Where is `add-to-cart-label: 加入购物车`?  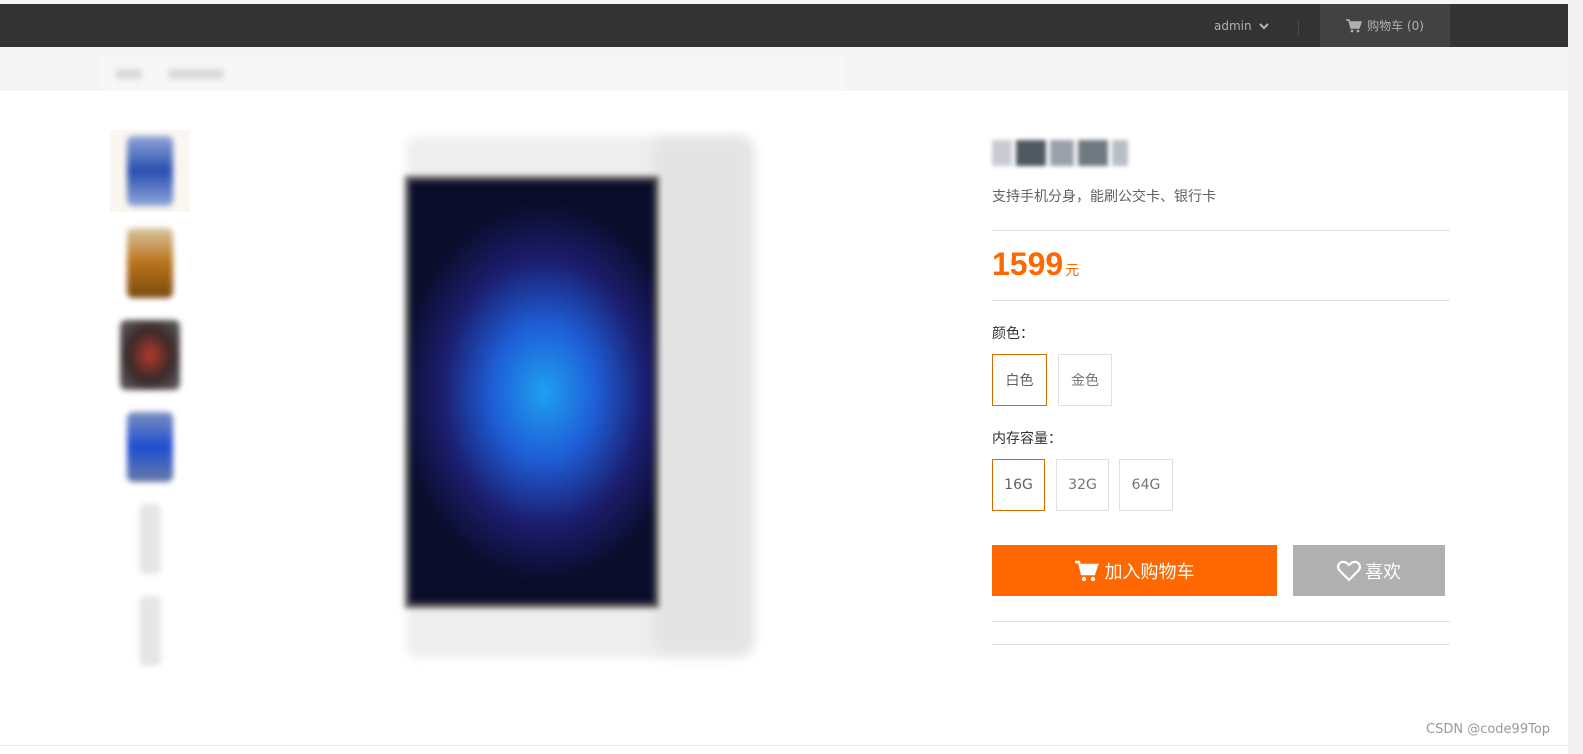
add-to-cart-label: 加入购物车 is located at coordinates (1149, 572).